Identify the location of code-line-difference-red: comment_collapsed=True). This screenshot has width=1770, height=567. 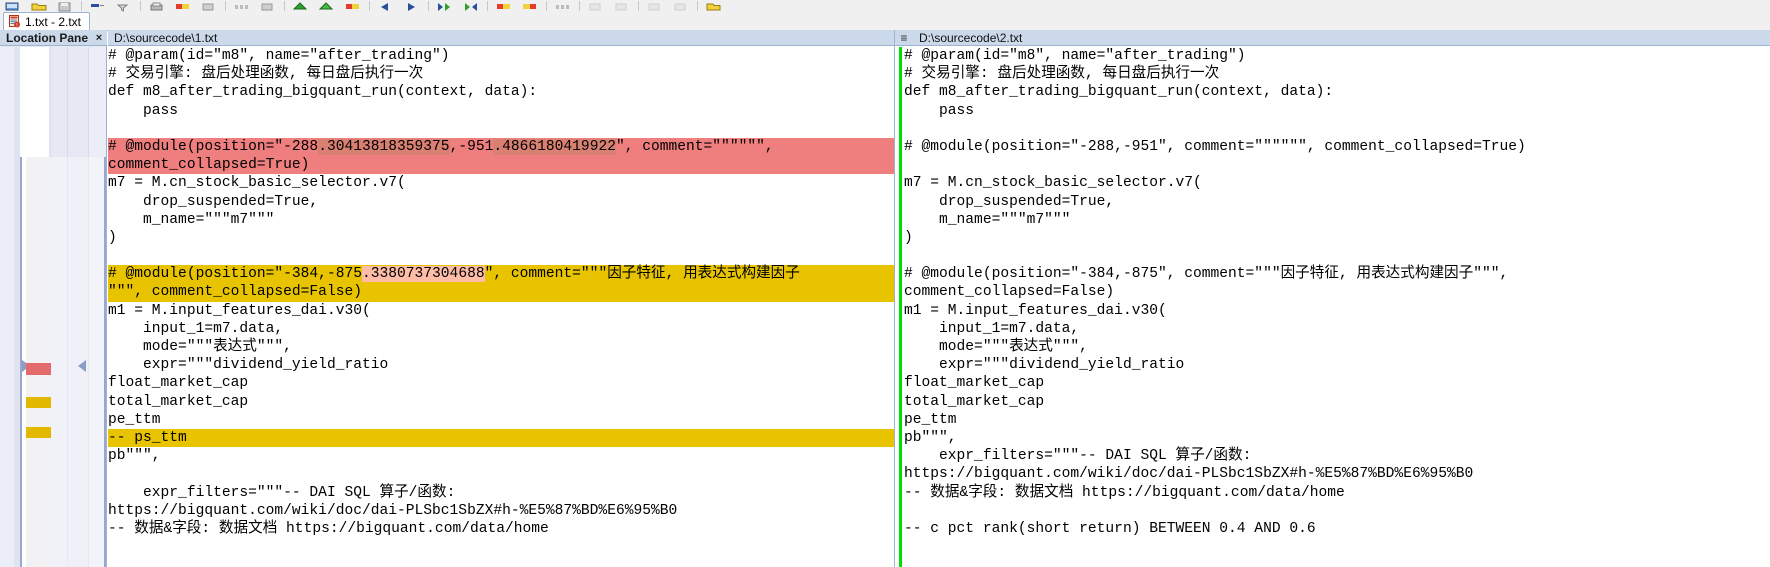
(501, 165).